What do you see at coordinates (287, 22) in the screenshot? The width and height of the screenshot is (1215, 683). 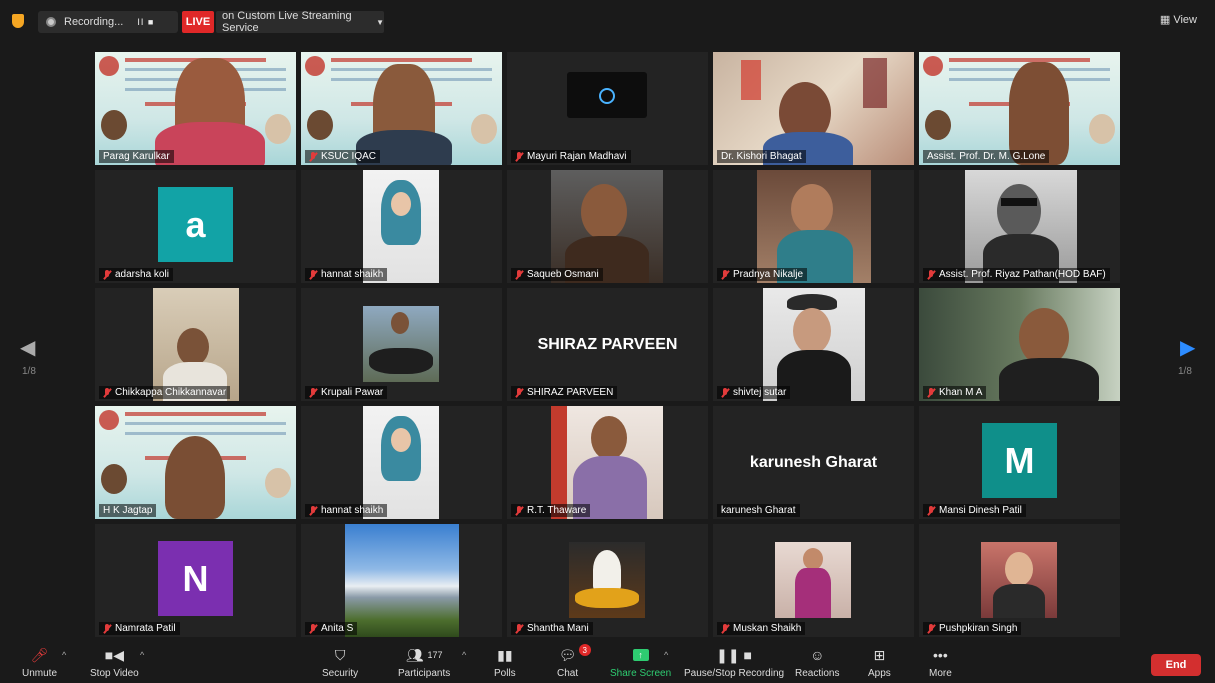 I see `live-service-label: on Custom Live Streaming Service` at bounding box center [287, 22].